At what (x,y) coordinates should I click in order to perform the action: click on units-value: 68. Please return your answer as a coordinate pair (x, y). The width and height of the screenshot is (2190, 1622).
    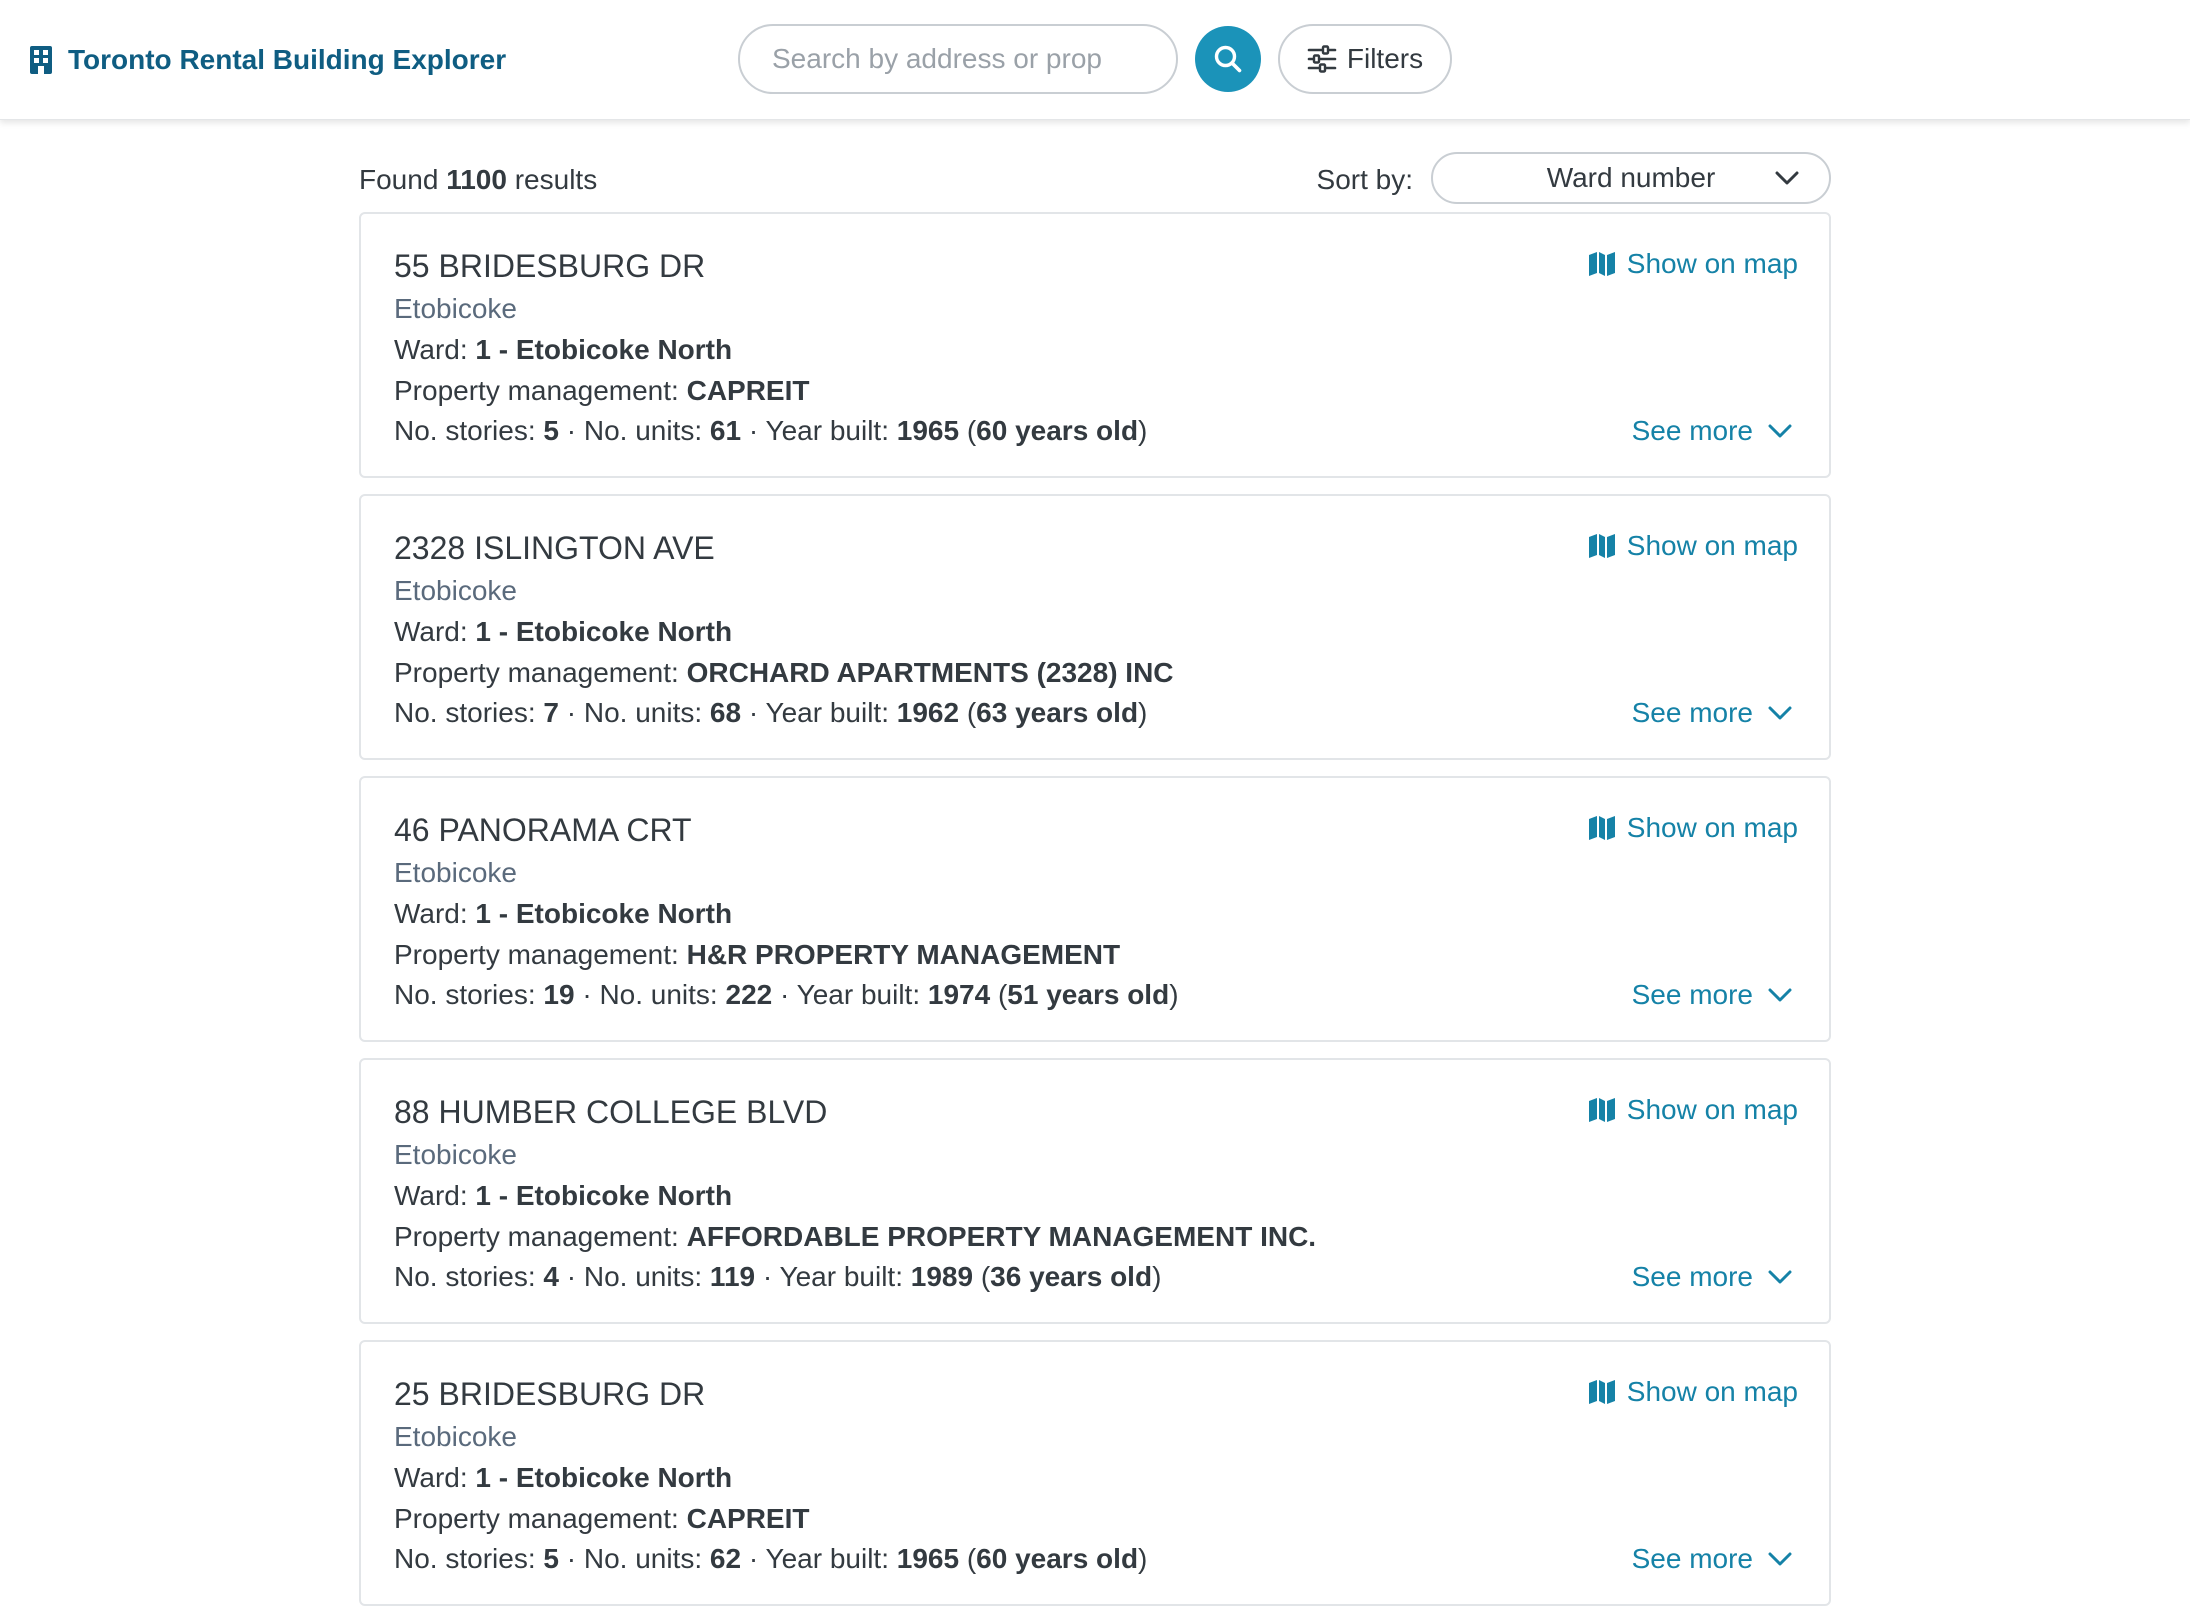
    Looking at the image, I should click on (725, 712).